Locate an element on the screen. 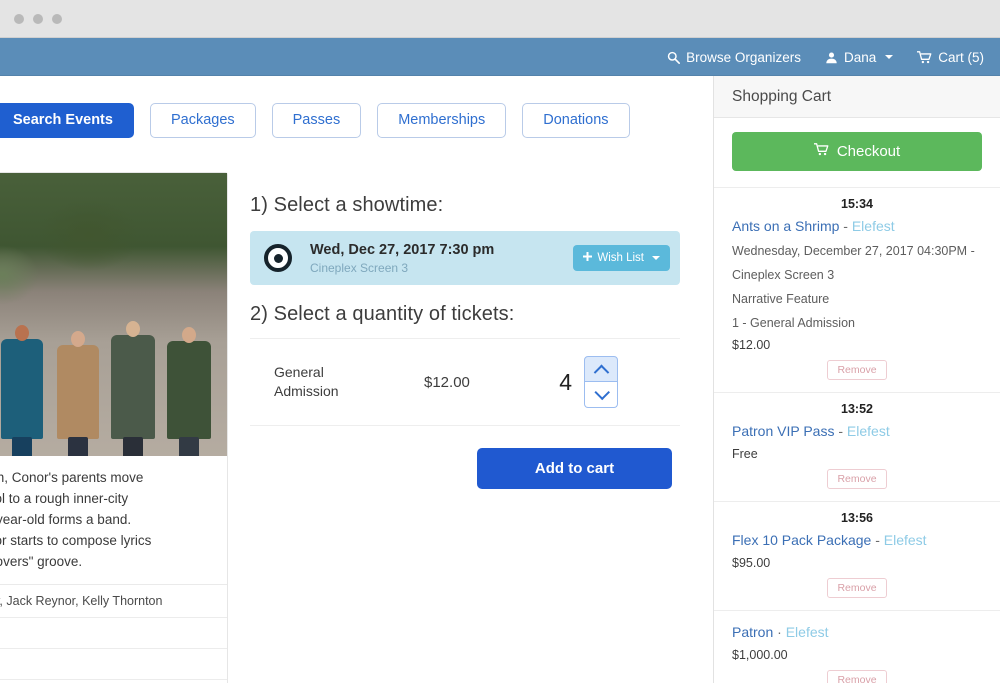 This screenshot has width=1000, height=683. checkout-label: Checkout is located at coordinates (868, 151).